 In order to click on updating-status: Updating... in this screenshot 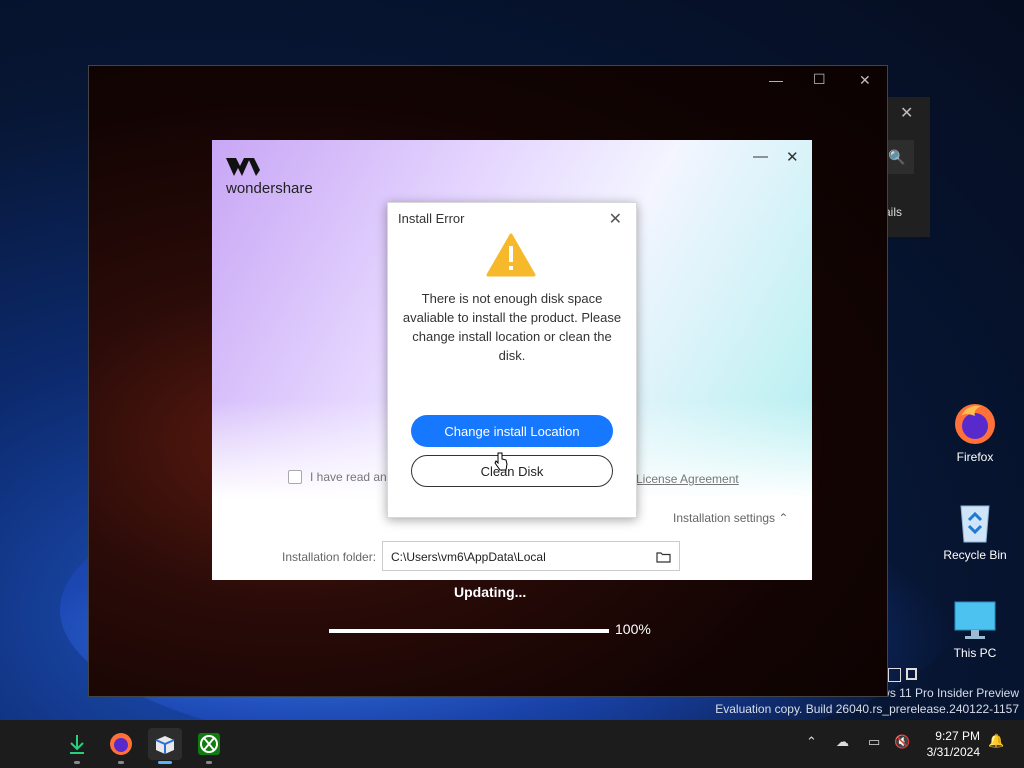, I will do `click(490, 592)`.